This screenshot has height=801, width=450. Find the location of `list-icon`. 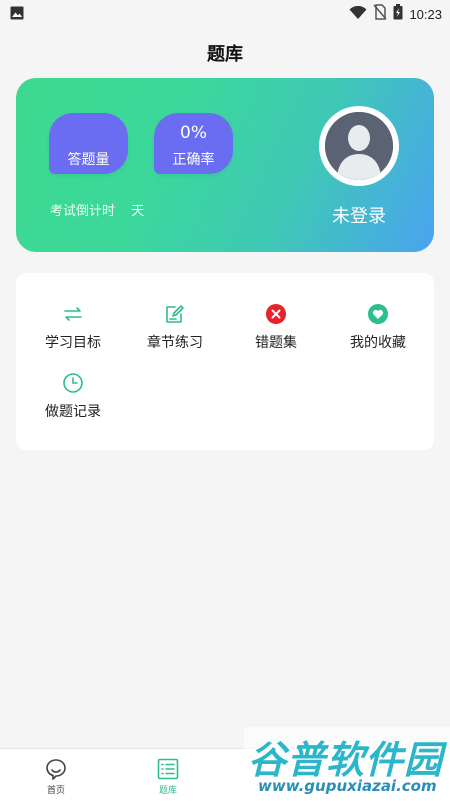

list-icon is located at coordinates (168, 769).